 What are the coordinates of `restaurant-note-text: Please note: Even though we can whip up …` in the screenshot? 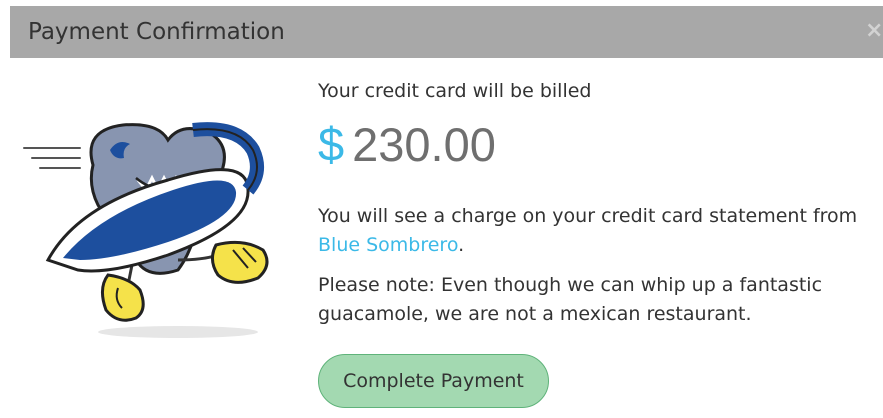 It's located at (570, 299).